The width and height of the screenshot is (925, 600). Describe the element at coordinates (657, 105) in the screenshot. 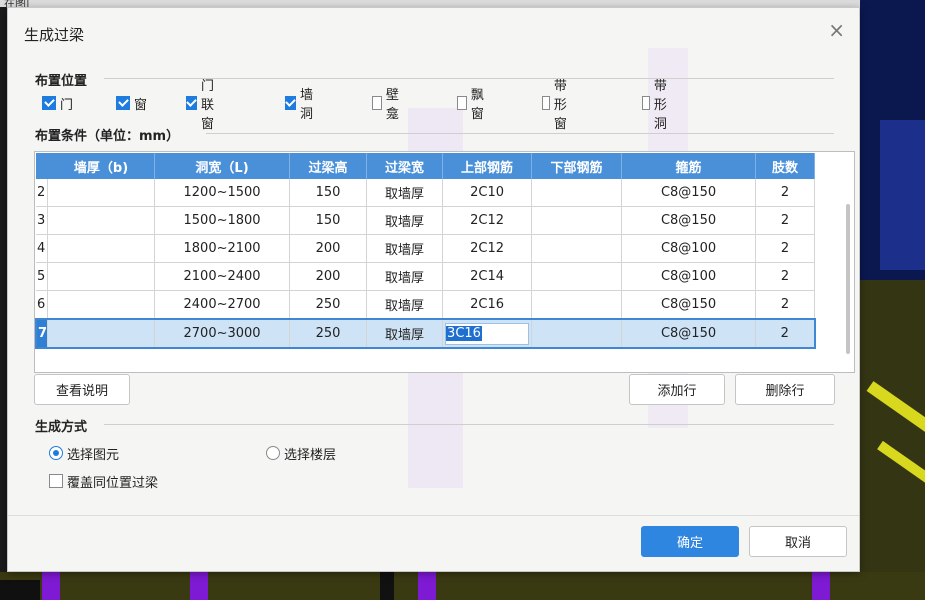

I see `checkbox-strip-opening: 带形洞` at that location.